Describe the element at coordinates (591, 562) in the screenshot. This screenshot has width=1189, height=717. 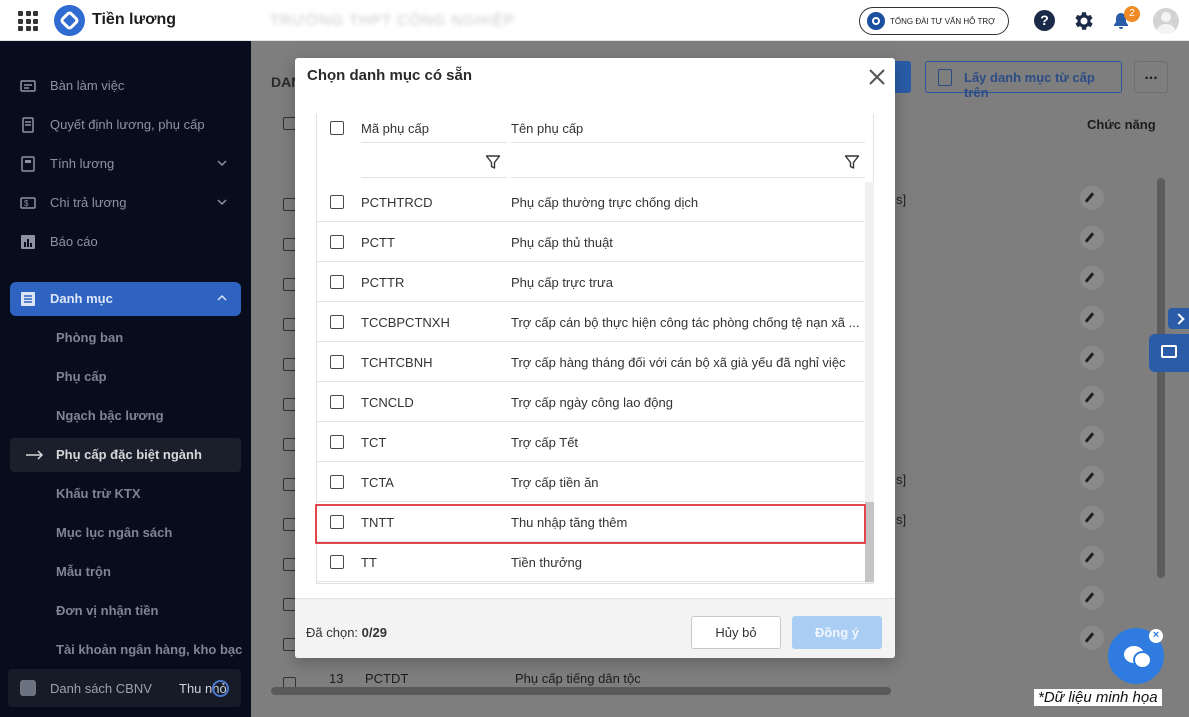
I see `table-row: TT Tiền thưởng` at that location.